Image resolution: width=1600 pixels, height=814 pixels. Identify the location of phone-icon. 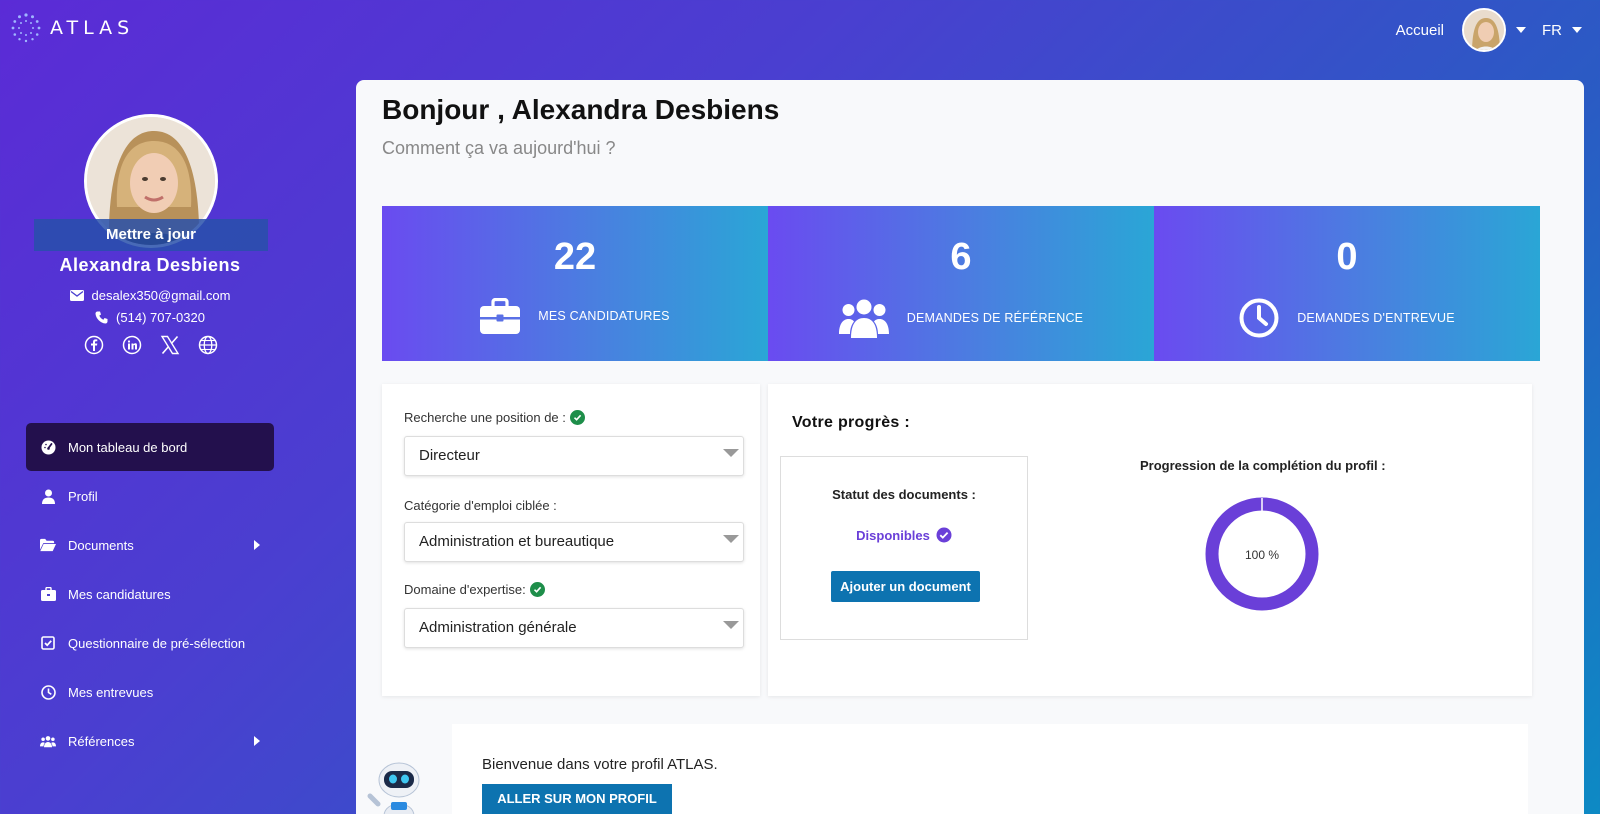
(101, 317).